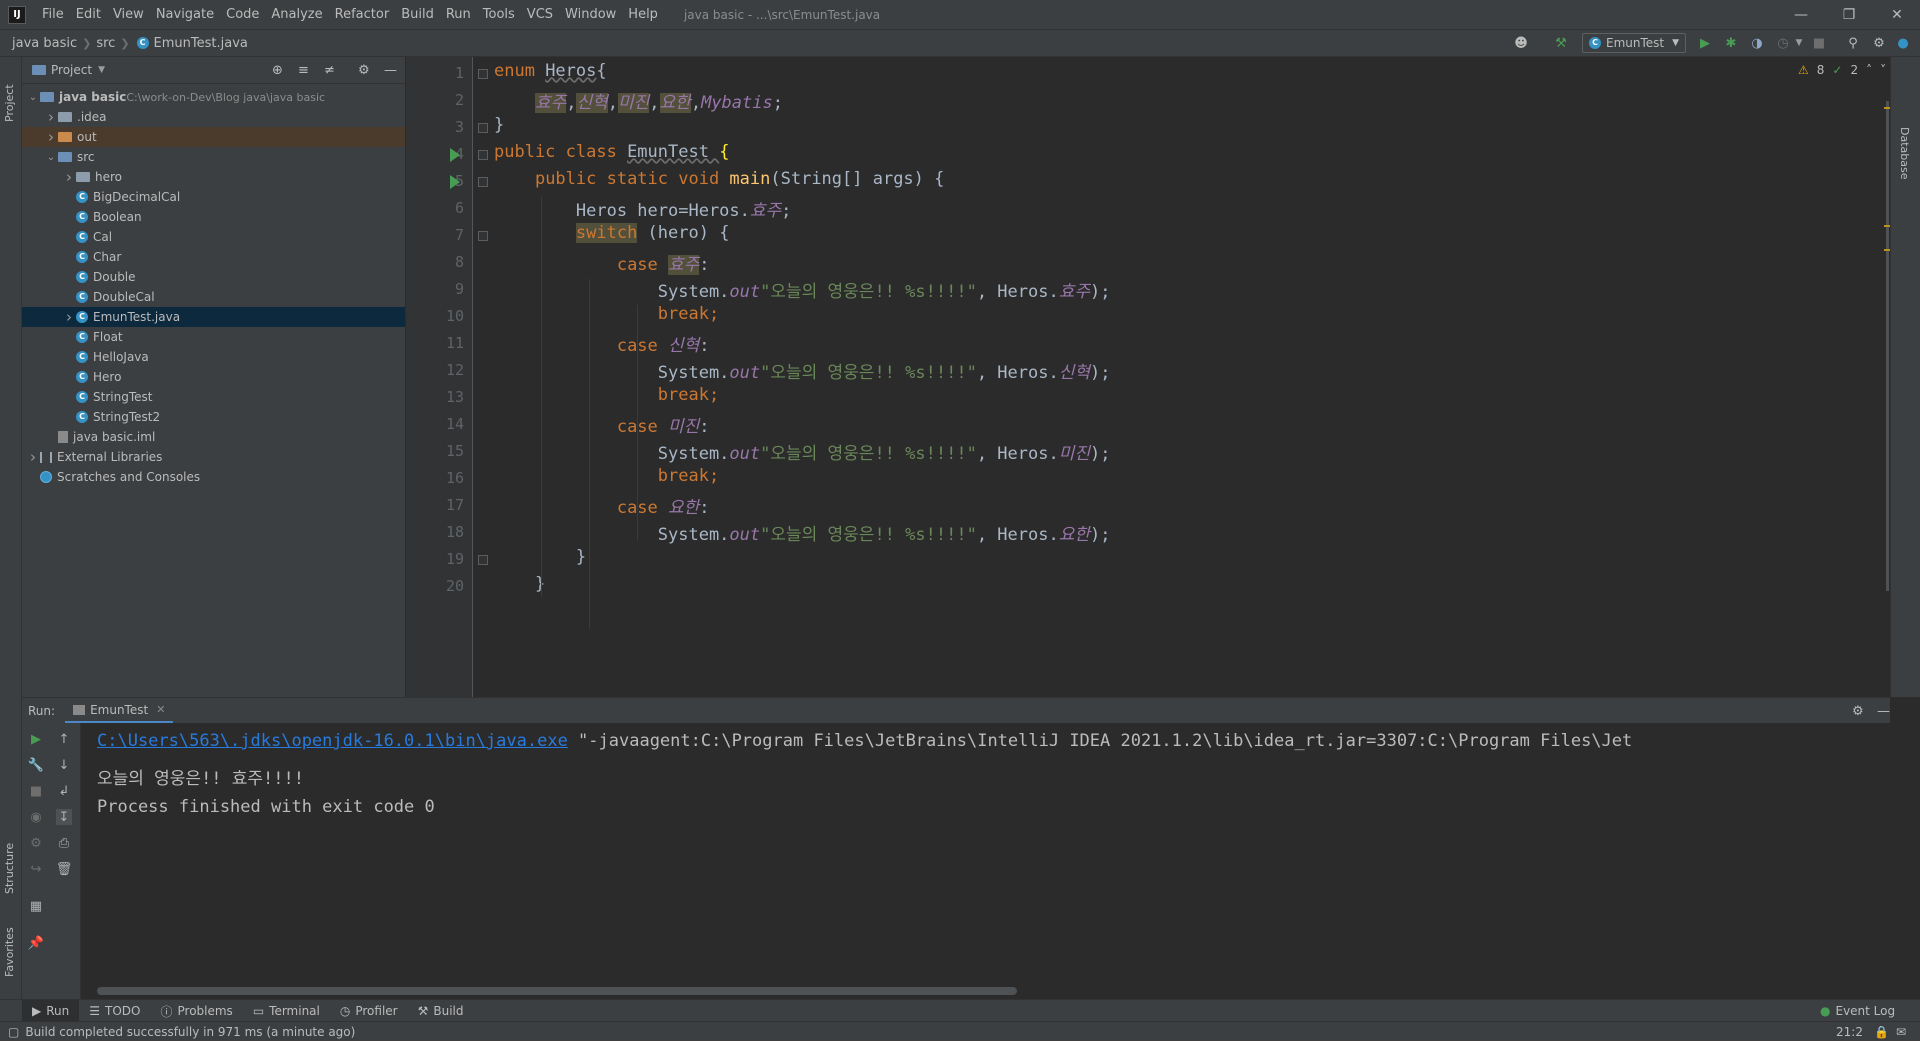 This screenshot has height=1041, width=1920. What do you see at coordinates (105, 43) in the screenshot?
I see `breadcrumb-folder: src` at bounding box center [105, 43].